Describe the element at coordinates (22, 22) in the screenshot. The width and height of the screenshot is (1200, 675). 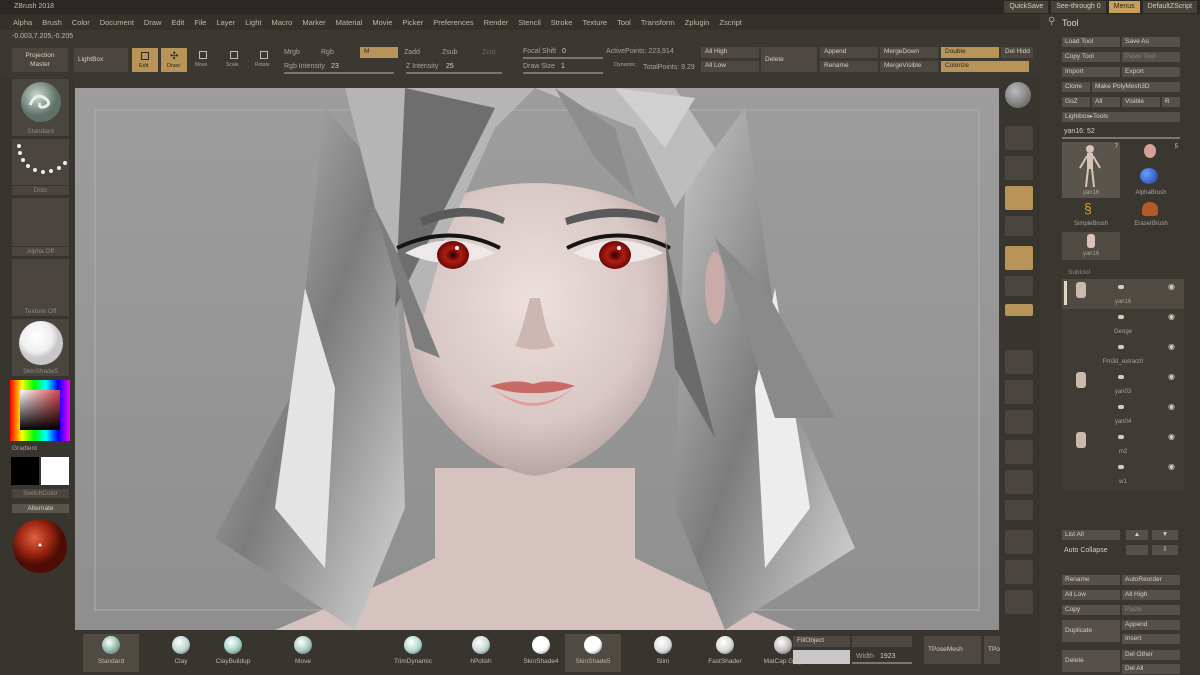
I see `menu-alpha: Alpha` at that location.